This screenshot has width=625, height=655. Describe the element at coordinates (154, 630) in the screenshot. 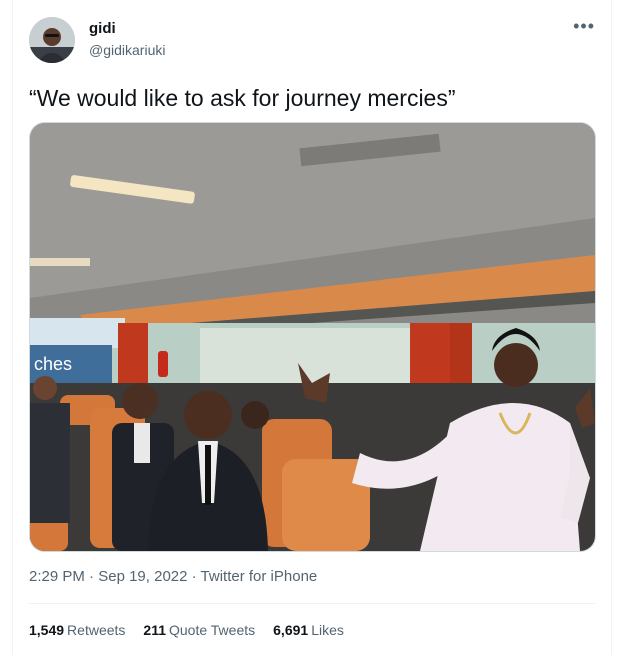

I see `quote-tweets-count: 211` at that location.